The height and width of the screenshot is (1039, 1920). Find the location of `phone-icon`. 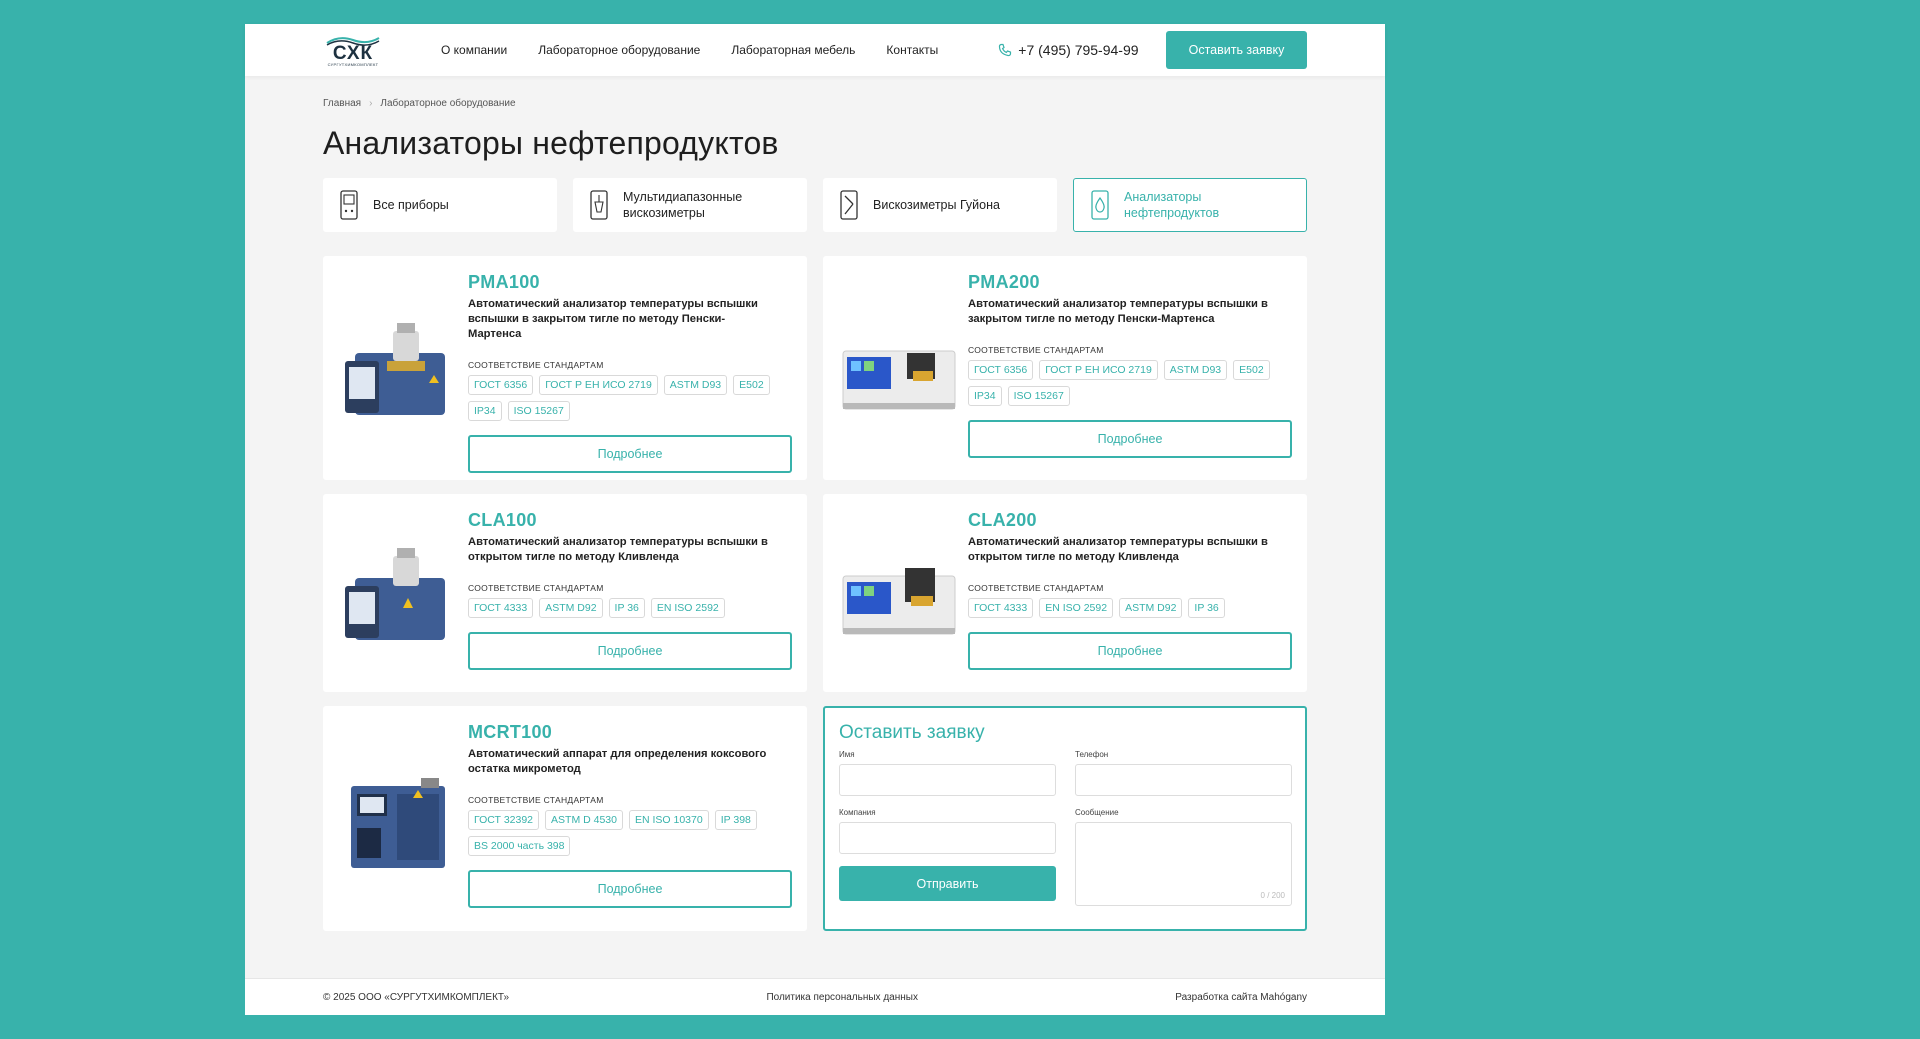

phone-icon is located at coordinates (1005, 50).